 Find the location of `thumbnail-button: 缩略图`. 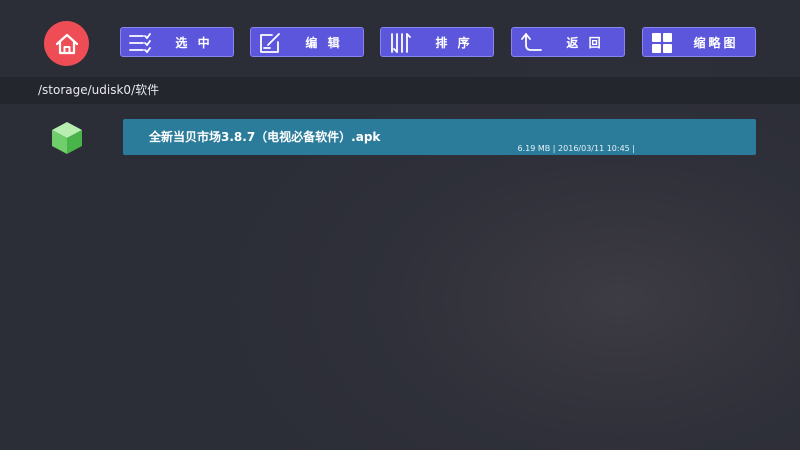

thumbnail-button: 缩略图 is located at coordinates (699, 42).